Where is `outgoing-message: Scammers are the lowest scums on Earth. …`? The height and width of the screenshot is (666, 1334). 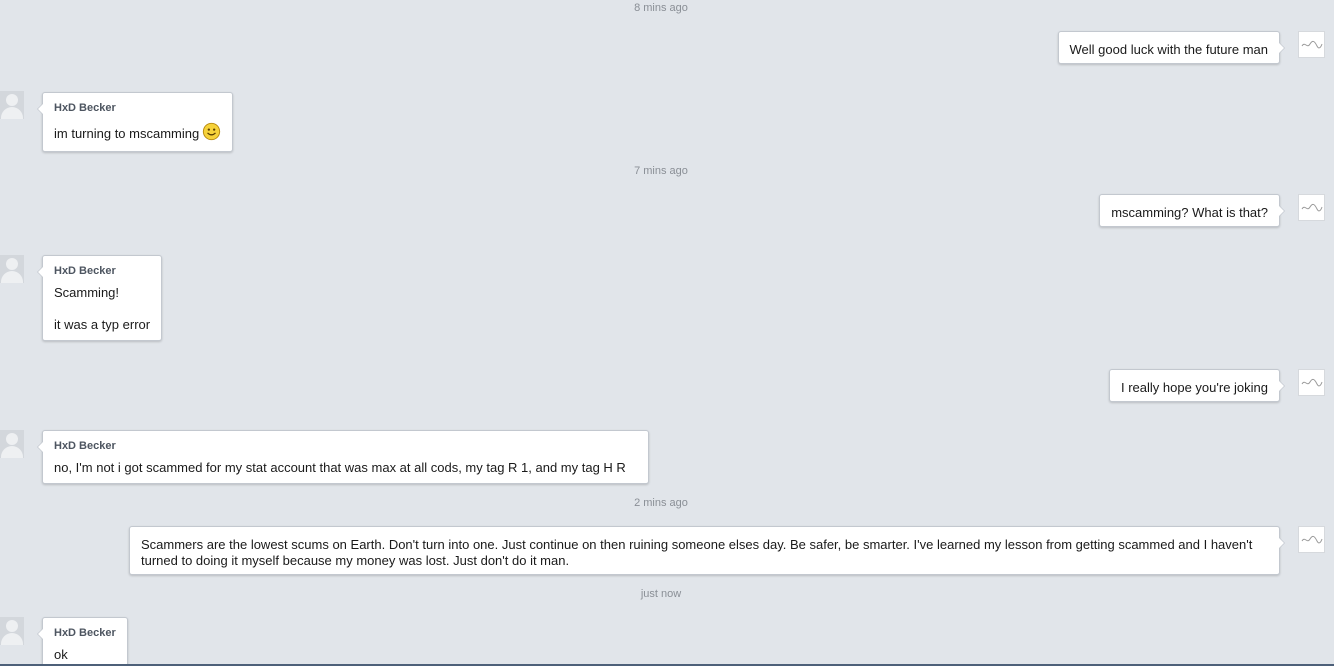 outgoing-message: Scammers are the lowest scums on Earth. … is located at coordinates (707, 550).